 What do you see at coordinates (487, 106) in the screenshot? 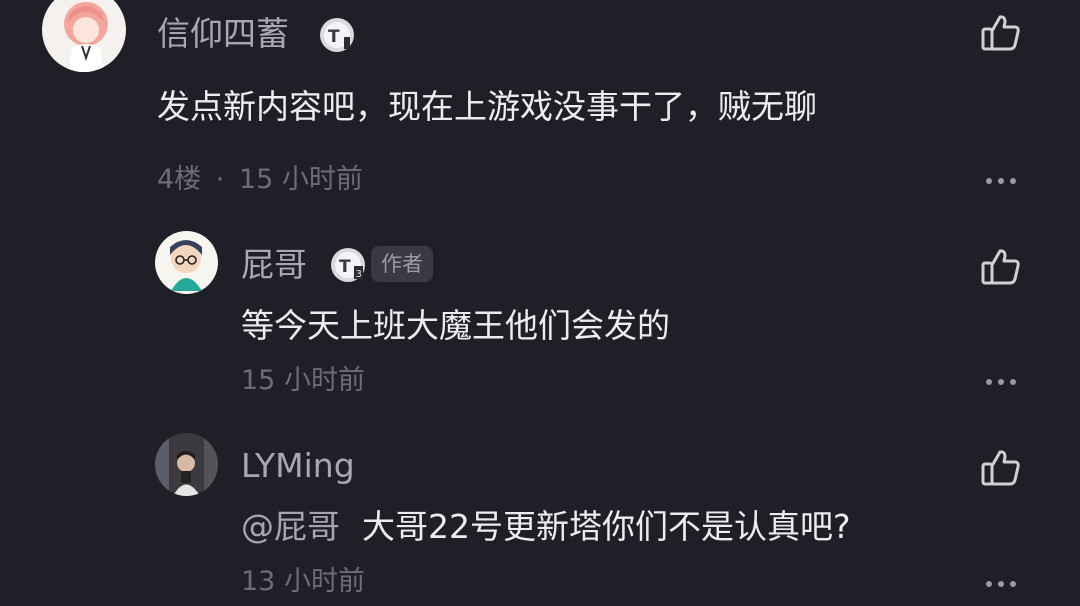
I see `comment-text: 发点新内容吧，现在上游戏没事干了，贼无聊` at bounding box center [487, 106].